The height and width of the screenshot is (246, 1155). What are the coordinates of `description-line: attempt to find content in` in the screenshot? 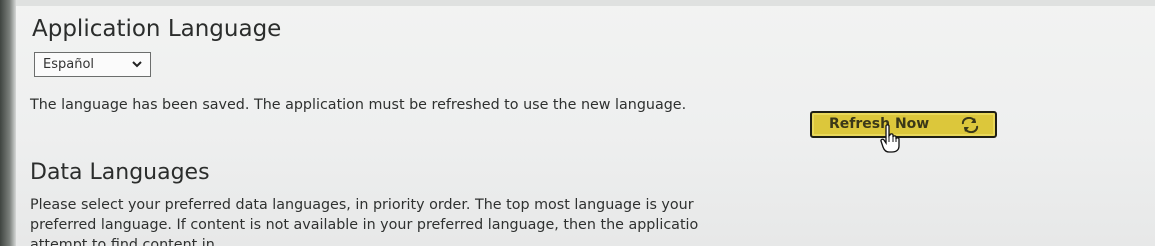 It's located at (122, 241).